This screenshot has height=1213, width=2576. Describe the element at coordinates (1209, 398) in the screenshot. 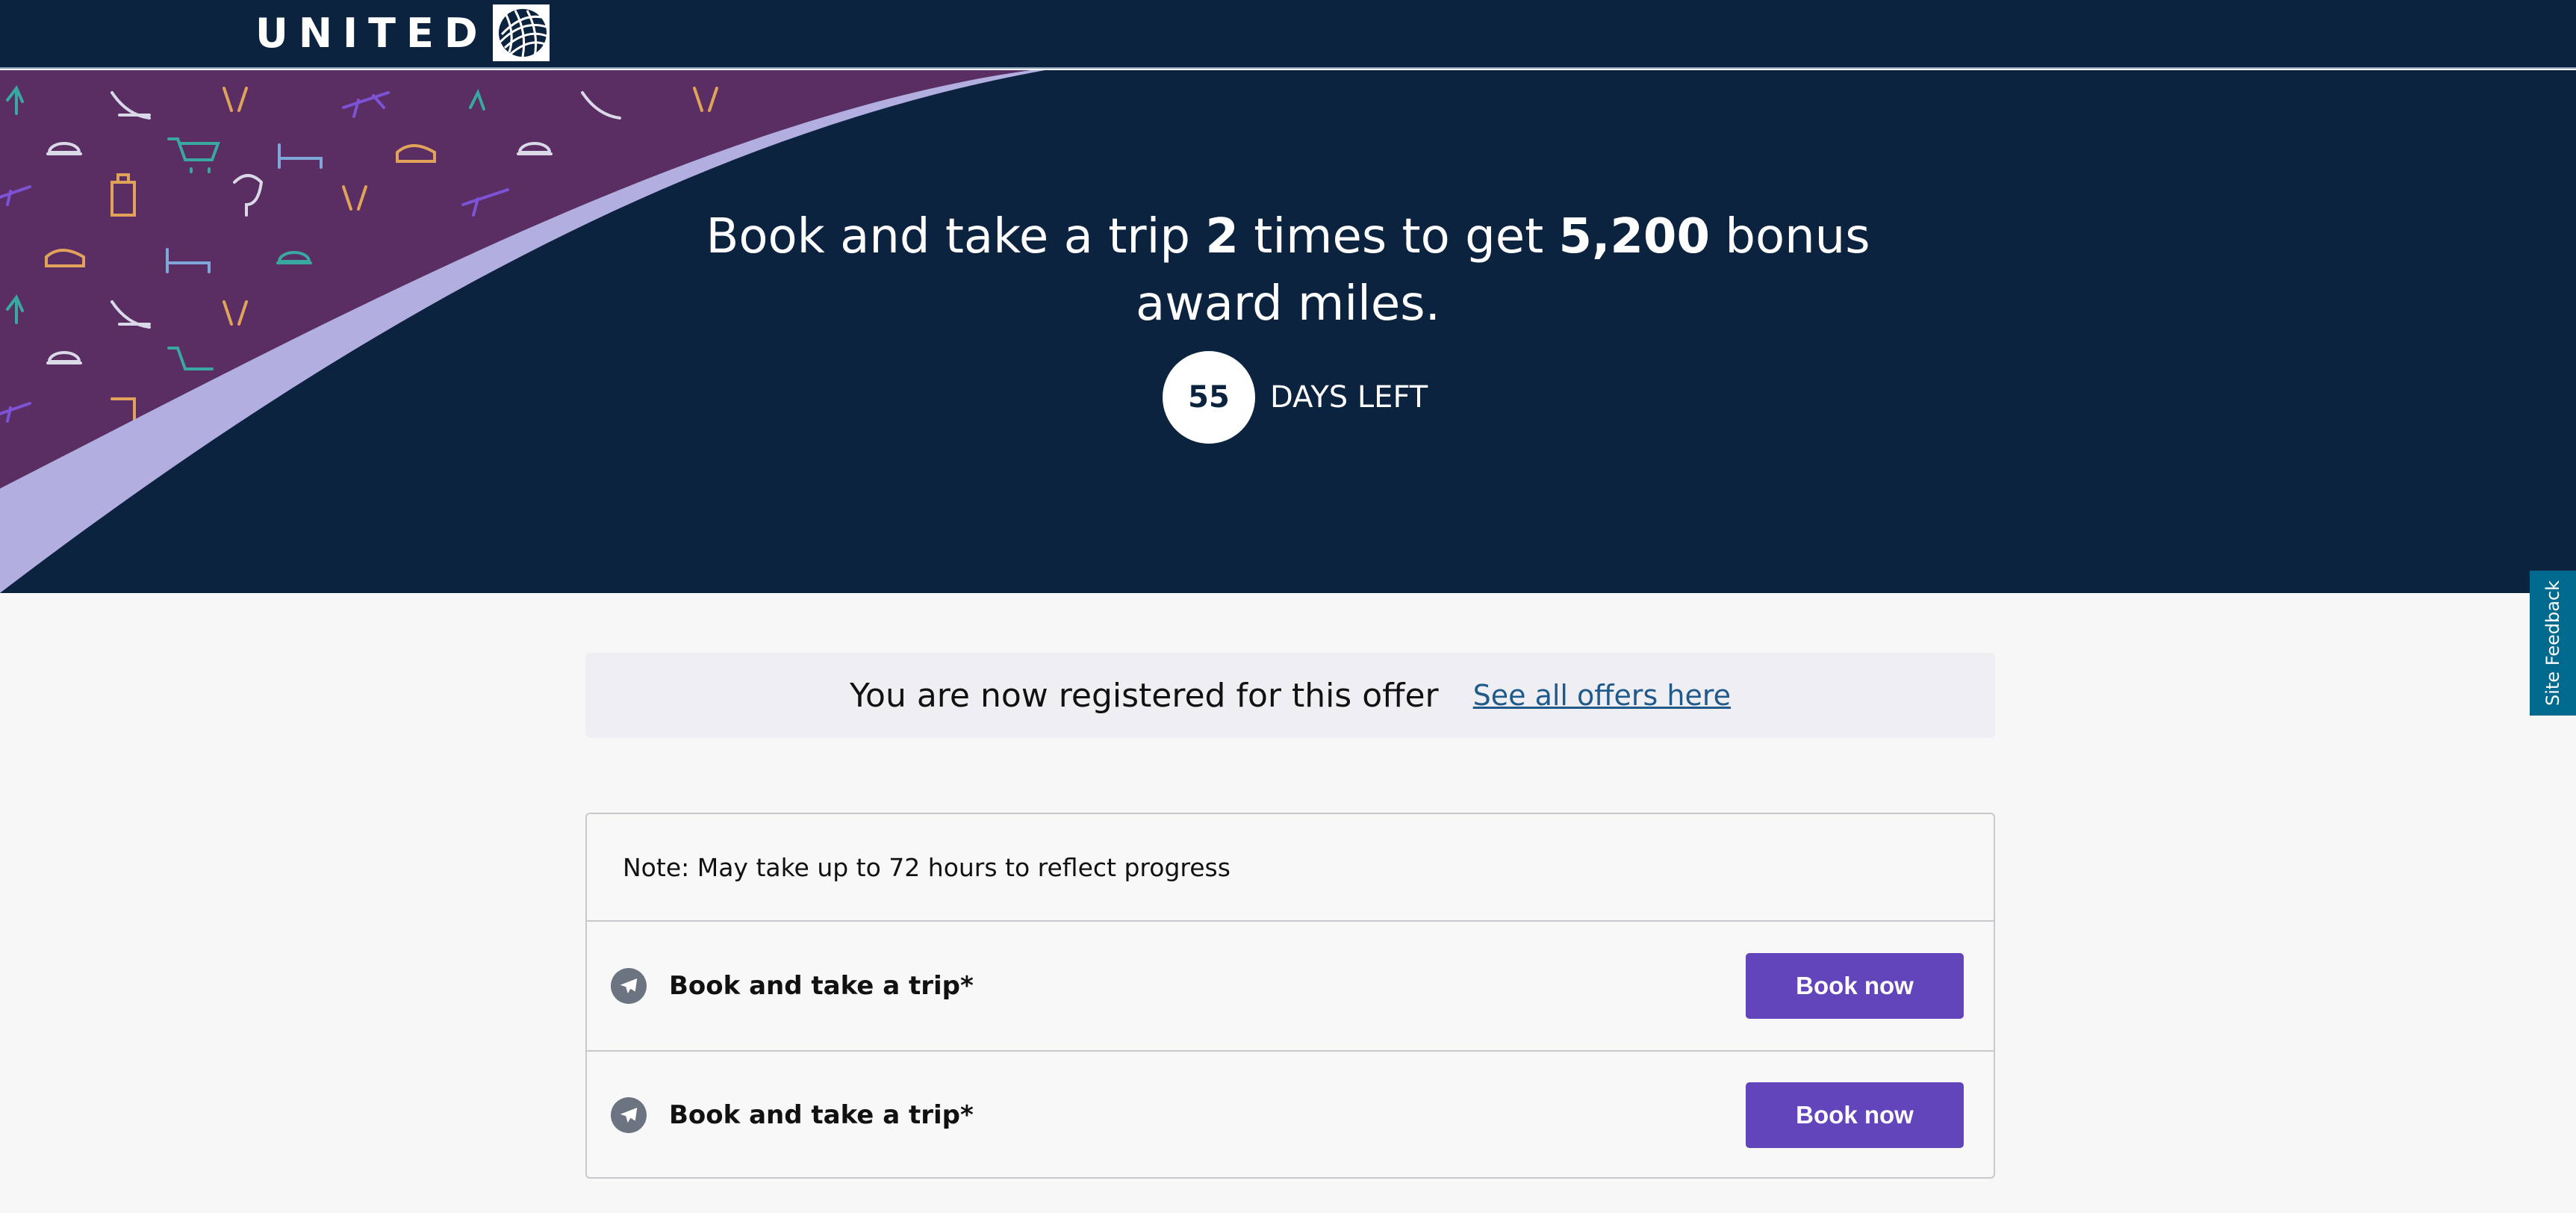

I see `days-left-count: 55` at that location.